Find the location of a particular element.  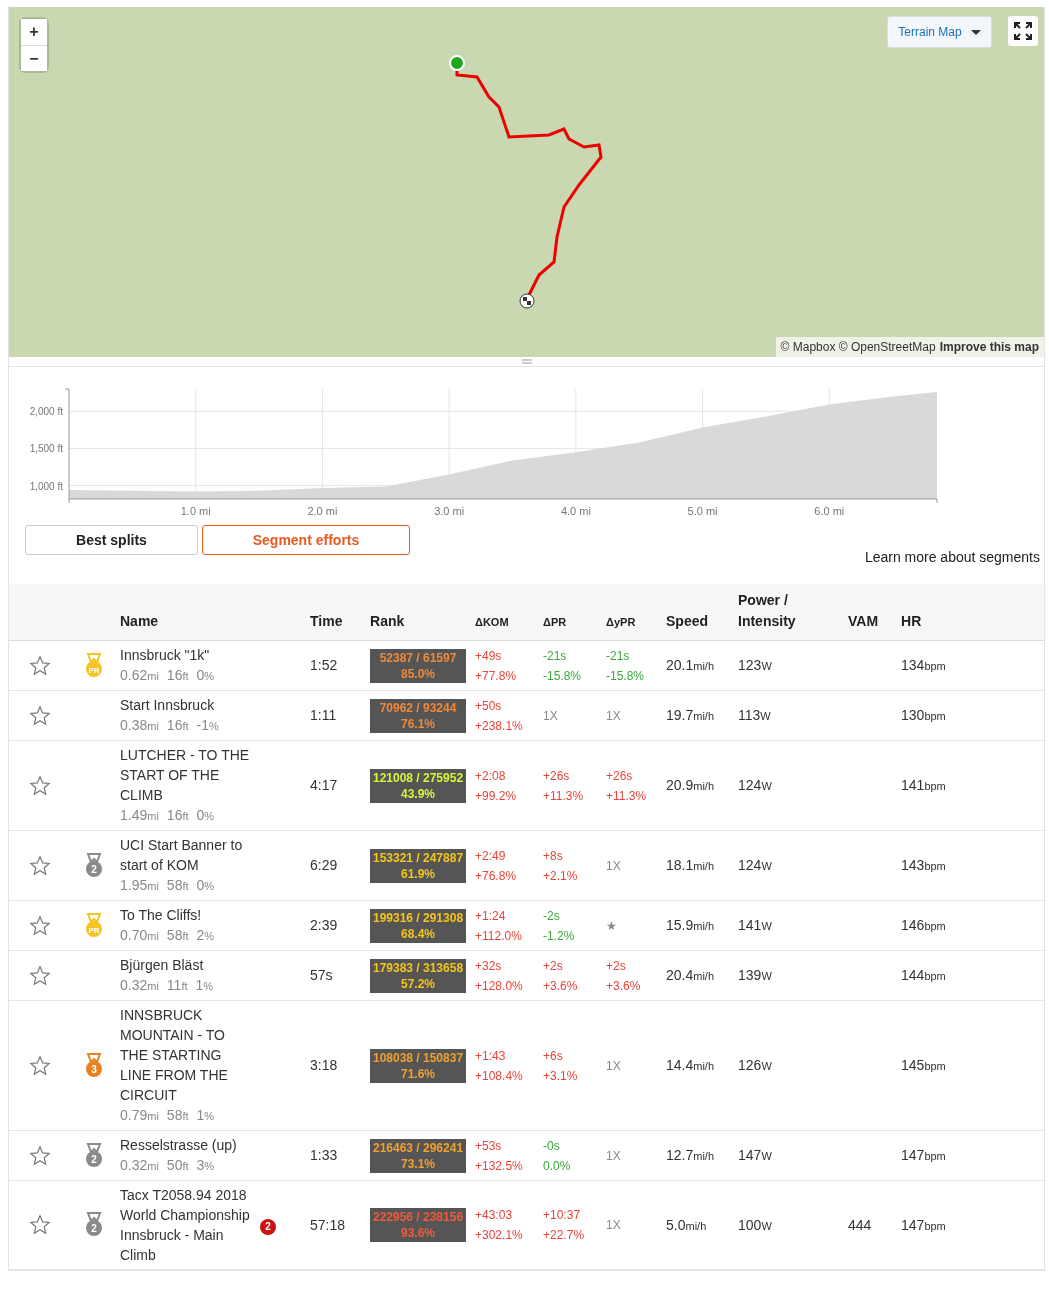

delta-percent: +3.6% is located at coordinates (624, 986).